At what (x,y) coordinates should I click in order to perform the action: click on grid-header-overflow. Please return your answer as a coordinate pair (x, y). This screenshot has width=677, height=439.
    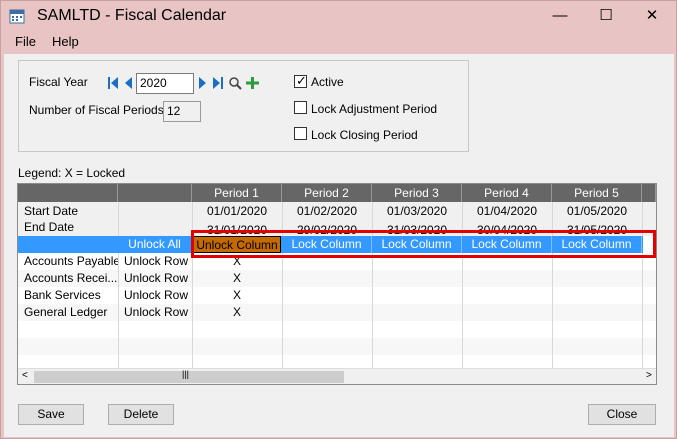
    Looking at the image, I should click on (649, 193).